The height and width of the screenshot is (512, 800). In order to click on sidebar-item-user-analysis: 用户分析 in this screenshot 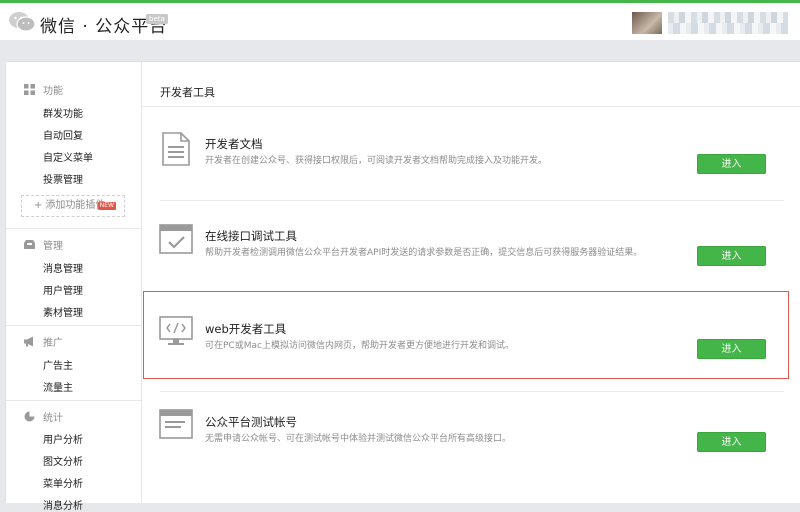, I will do `click(63, 438)`.